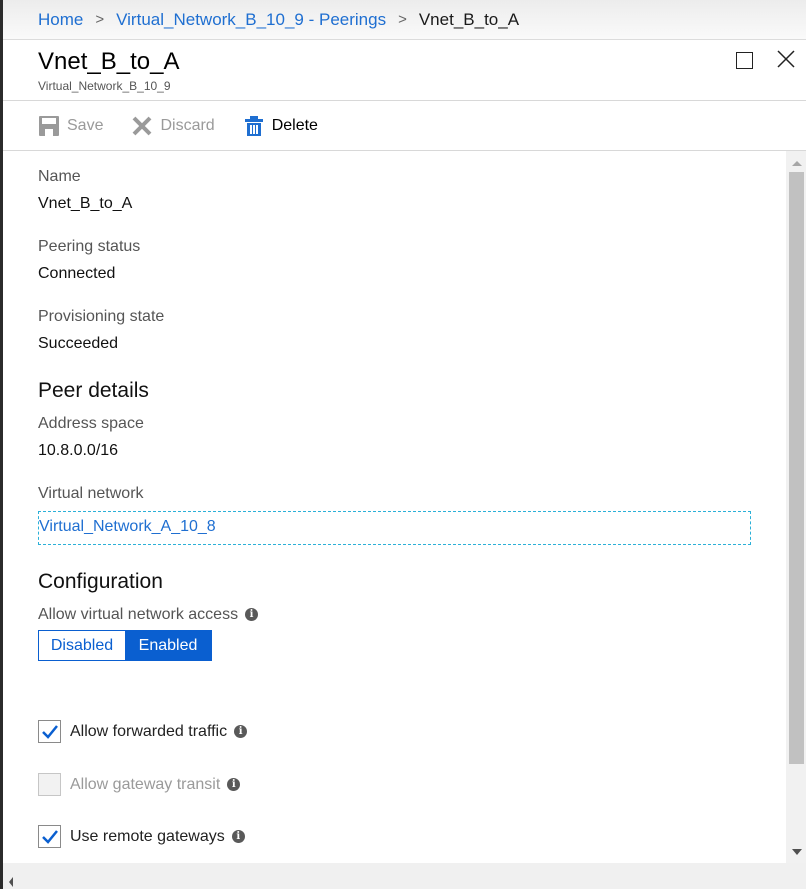 The width and height of the screenshot is (806, 889). I want to click on vnet-access-toggle: Disabled Enabled, so click(125, 645).